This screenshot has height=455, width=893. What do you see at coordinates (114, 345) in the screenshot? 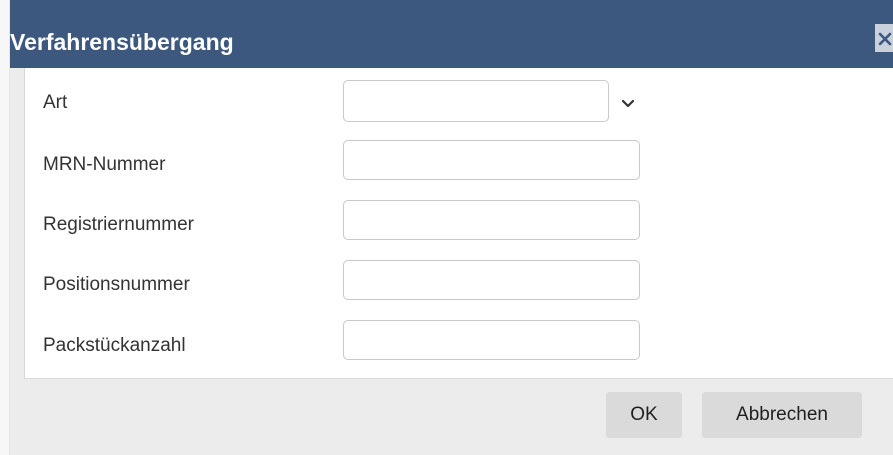
I see `packstueckanzahl-label: Packstückanzahl` at bounding box center [114, 345].